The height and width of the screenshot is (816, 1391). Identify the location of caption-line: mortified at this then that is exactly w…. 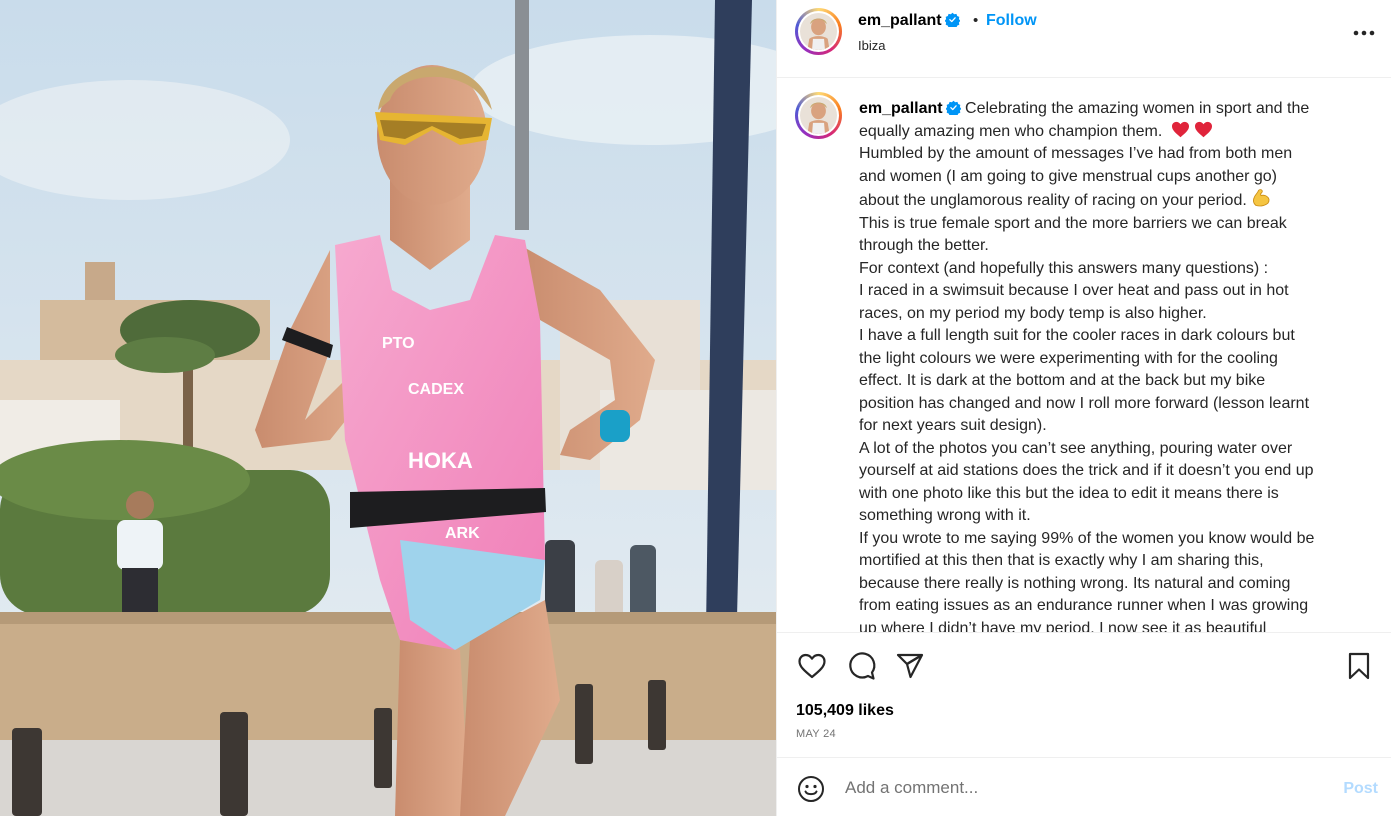
(1061, 560).